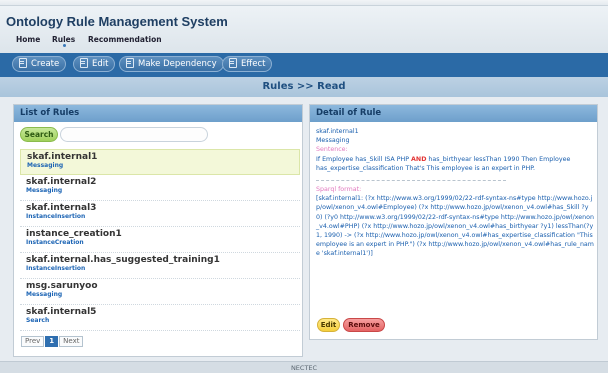  Describe the element at coordinates (100, 64) in the screenshot. I see `edit-button-label: Edit` at that location.